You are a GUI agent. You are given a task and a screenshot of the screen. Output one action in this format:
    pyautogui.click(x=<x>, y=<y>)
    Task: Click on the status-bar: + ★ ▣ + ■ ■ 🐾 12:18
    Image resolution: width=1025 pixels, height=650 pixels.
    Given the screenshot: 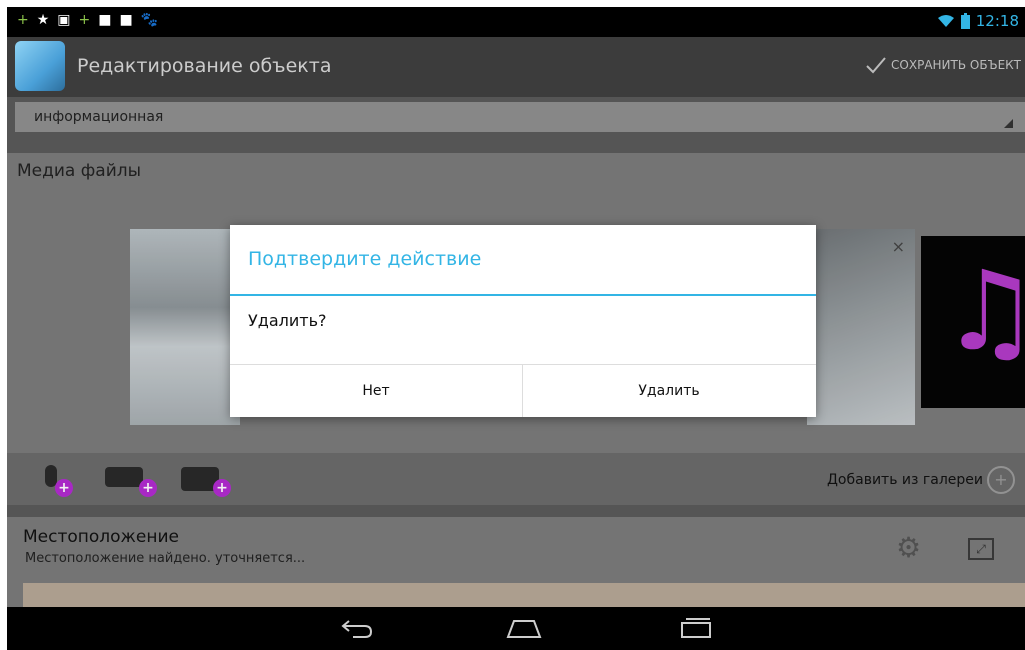 What is the action you would take?
    pyautogui.click(x=516, y=22)
    